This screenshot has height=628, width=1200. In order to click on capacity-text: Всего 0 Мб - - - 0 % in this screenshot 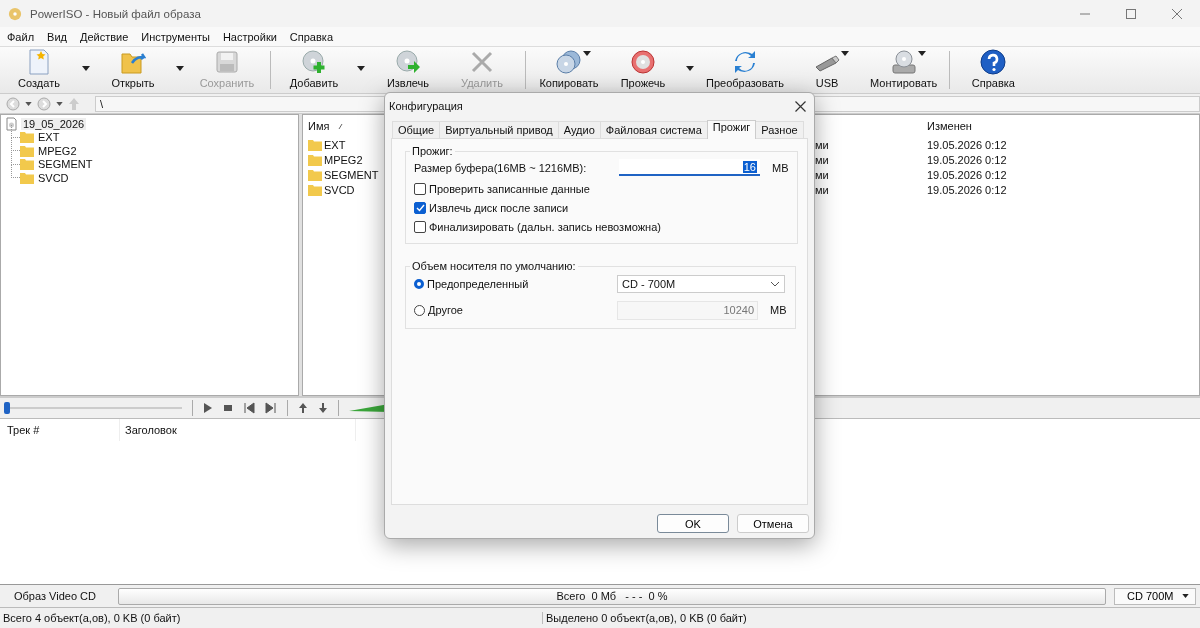, I will do `click(612, 596)`.